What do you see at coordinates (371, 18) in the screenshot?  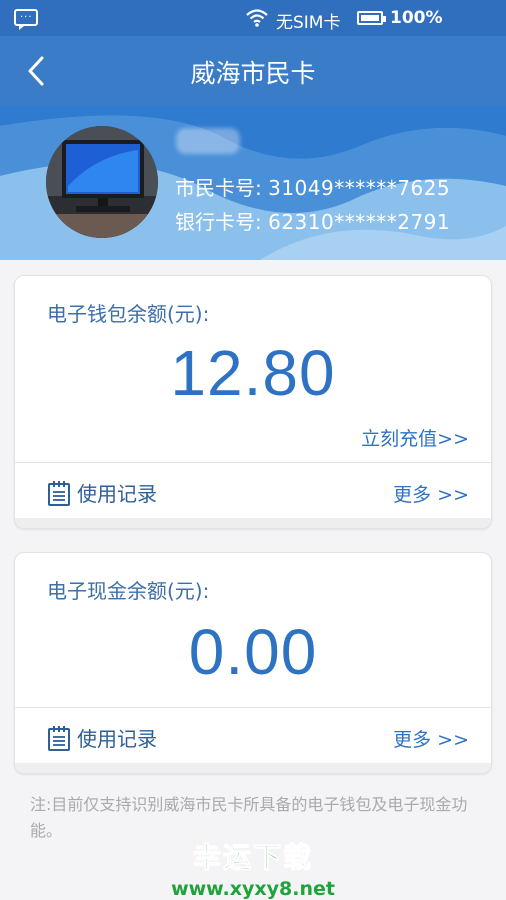 I see `battery-icon` at bounding box center [371, 18].